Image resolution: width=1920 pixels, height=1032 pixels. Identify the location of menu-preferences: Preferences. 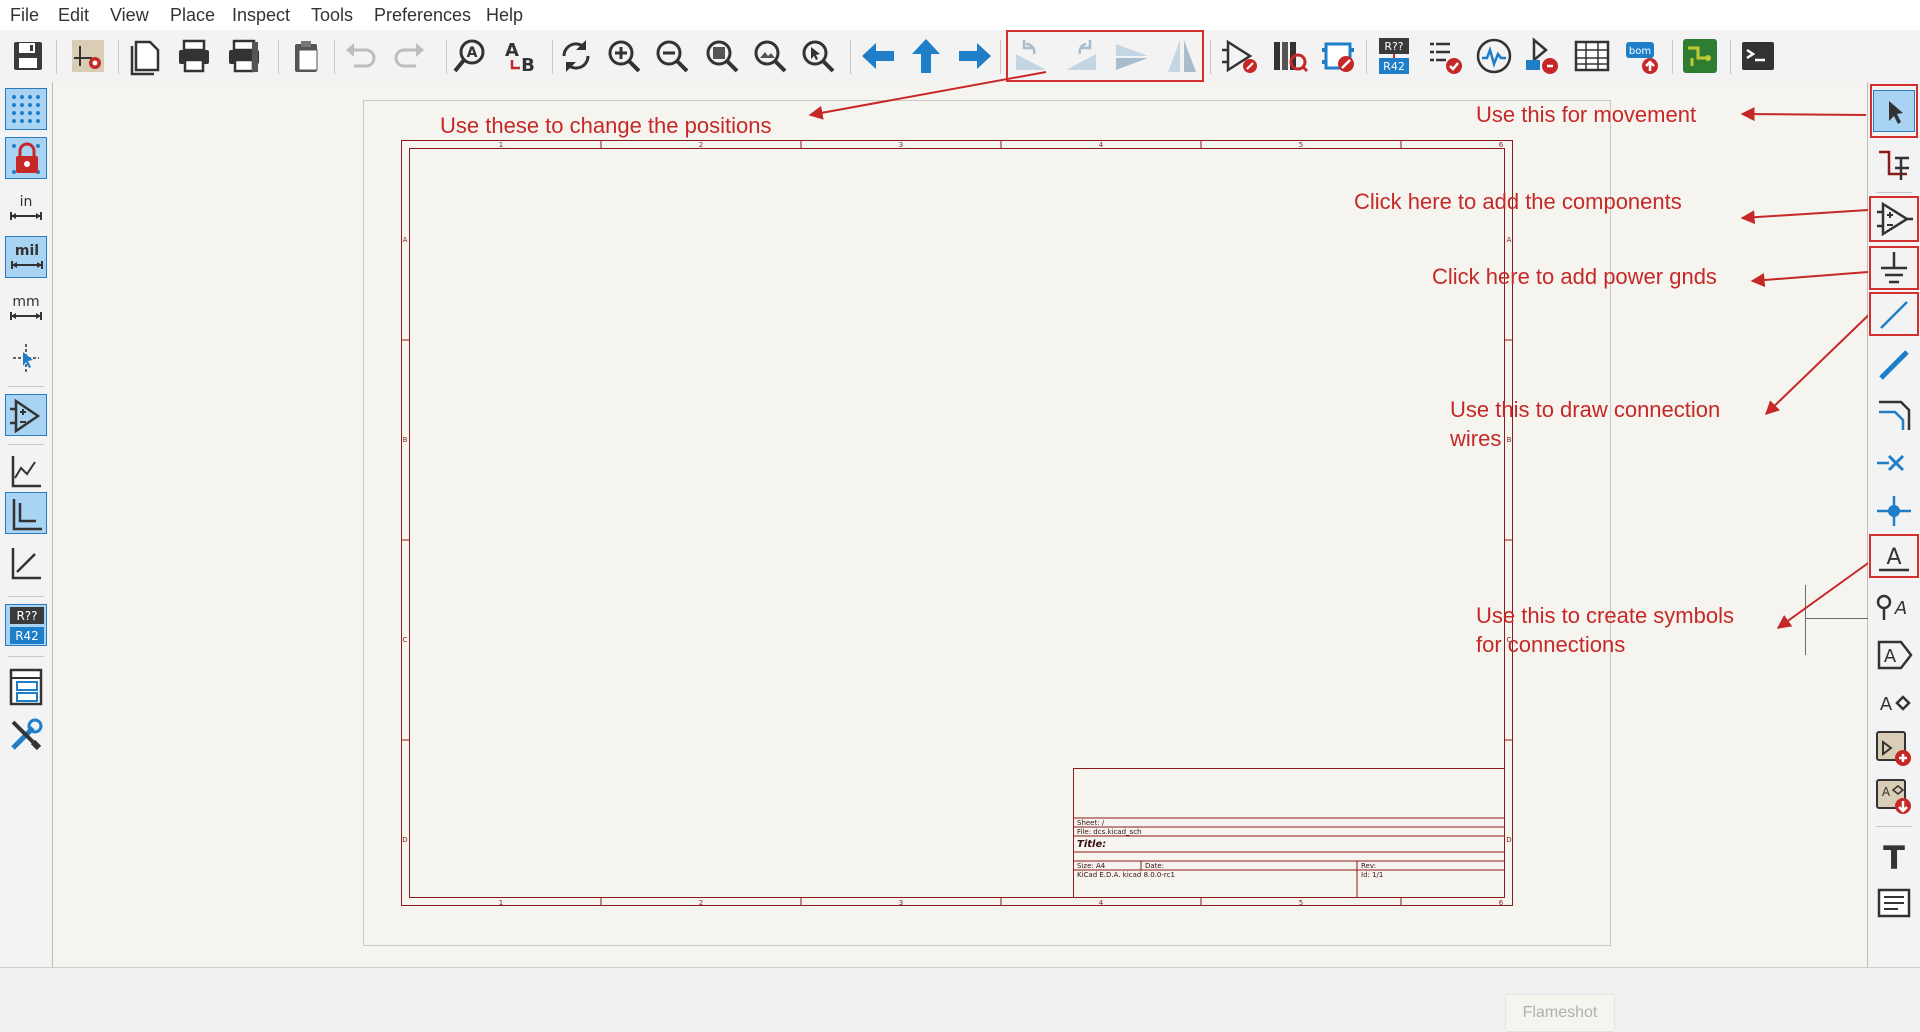
(422, 15).